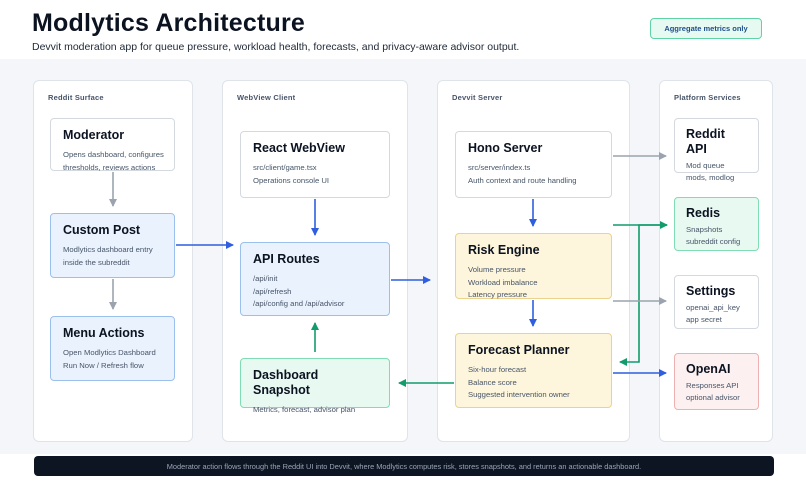 The height and width of the screenshot is (493, 806). I want to click on node-detail: Volume pressure, so click(497, 269).